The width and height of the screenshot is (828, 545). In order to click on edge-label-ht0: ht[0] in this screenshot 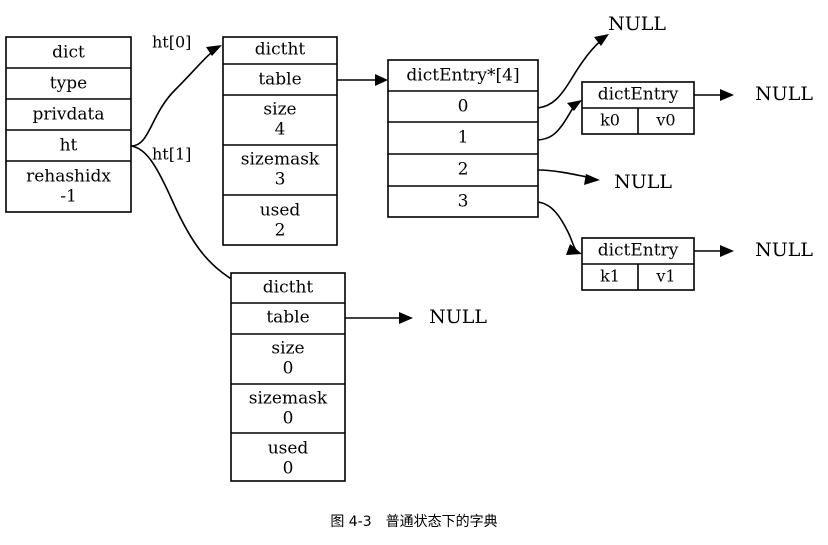, I will do `click(171, 42)`.